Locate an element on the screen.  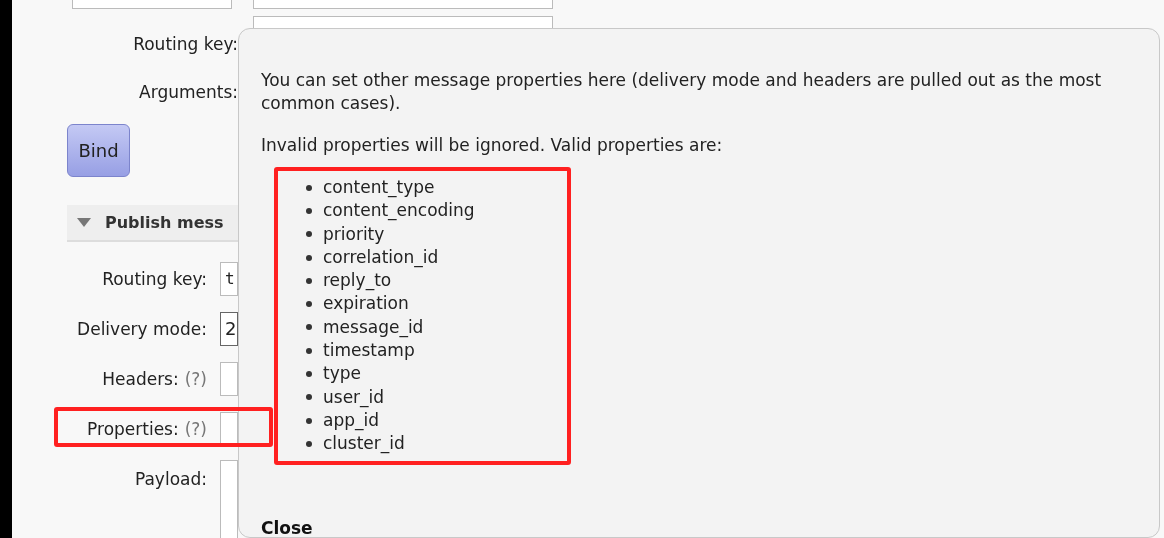
property-name: message_id is located at coordinates (373, 327).